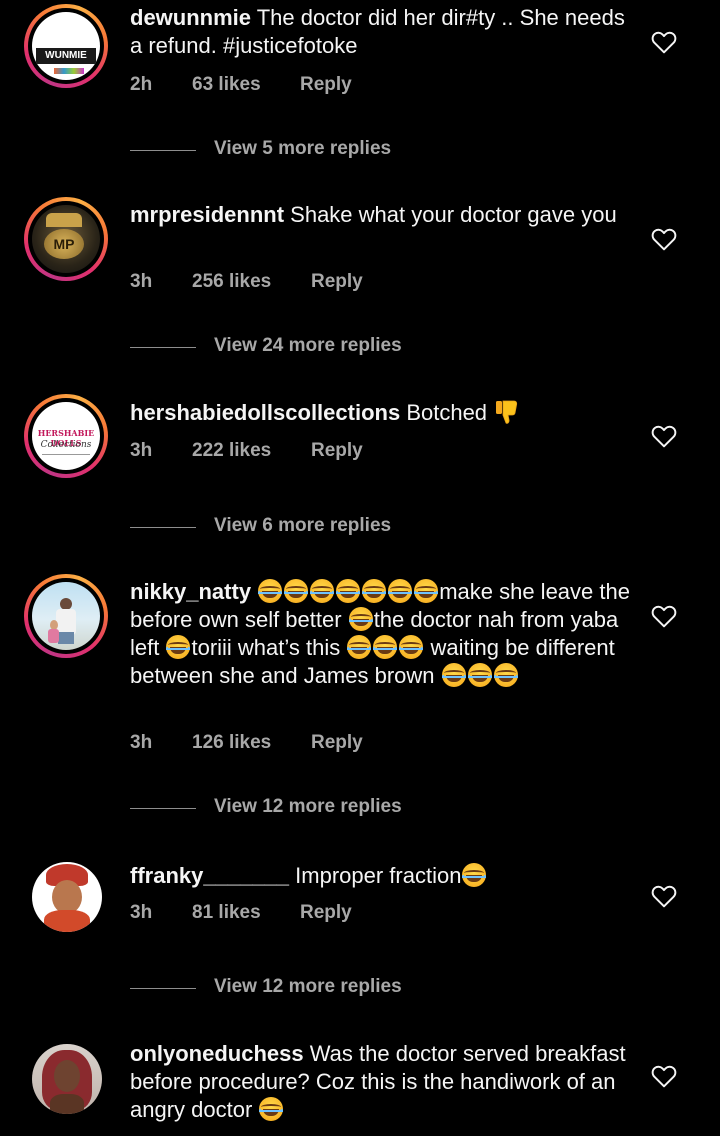  Describe the element at coordinates (226, 913) in the screenshot. I see `likes-count: 81 likes` at that location.